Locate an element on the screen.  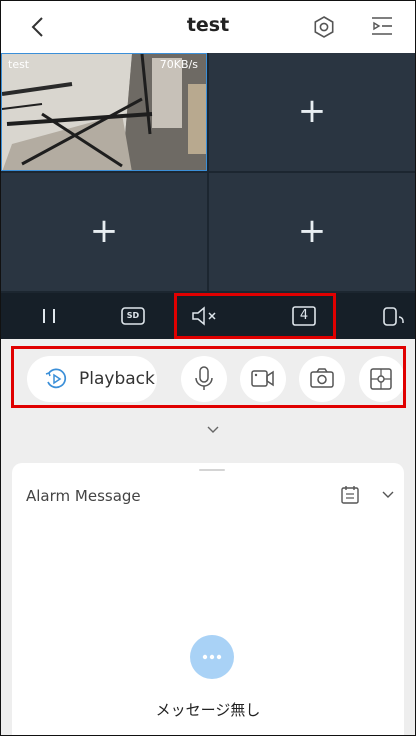
alarm-title: Alarm Message is located at coordinates (83, 496).